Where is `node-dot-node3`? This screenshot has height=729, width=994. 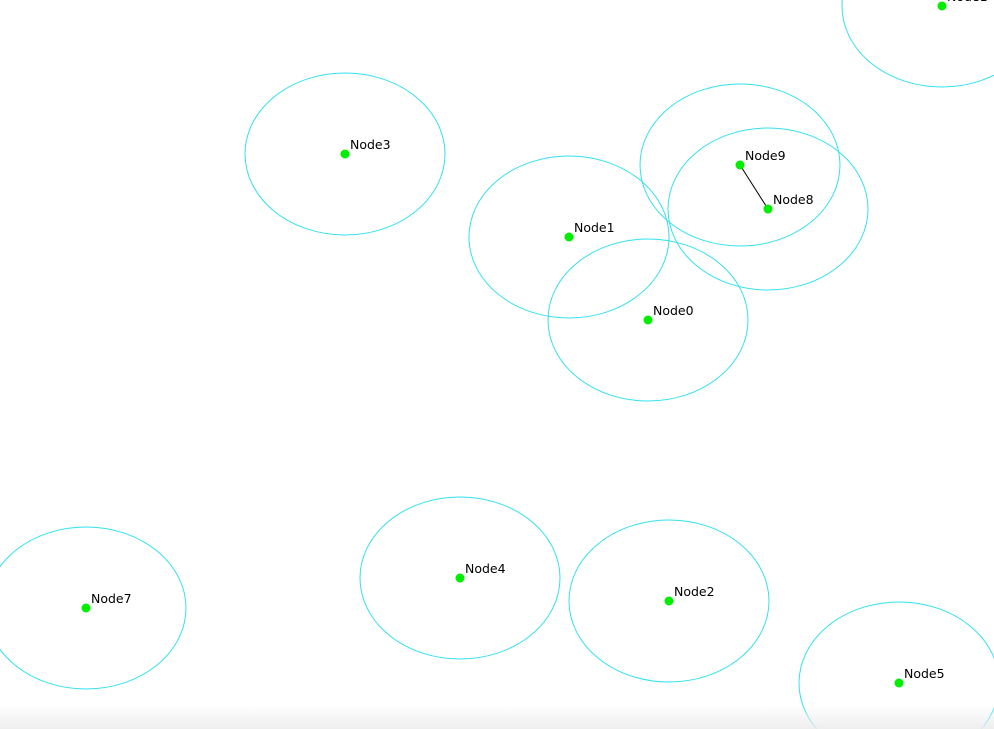
node-dot-node3 is located at coordinates (345, 154).